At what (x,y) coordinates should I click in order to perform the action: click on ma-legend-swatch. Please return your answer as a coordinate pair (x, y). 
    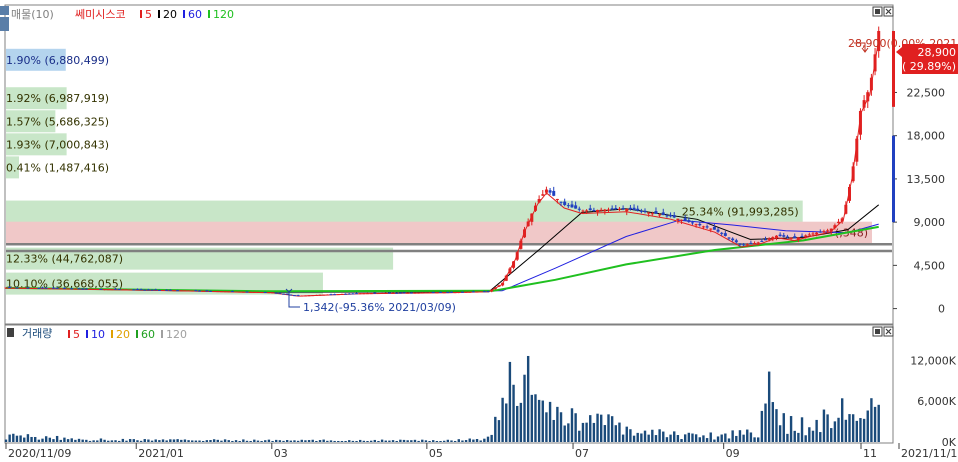
    Looking at the image, I should click on (209, 14).